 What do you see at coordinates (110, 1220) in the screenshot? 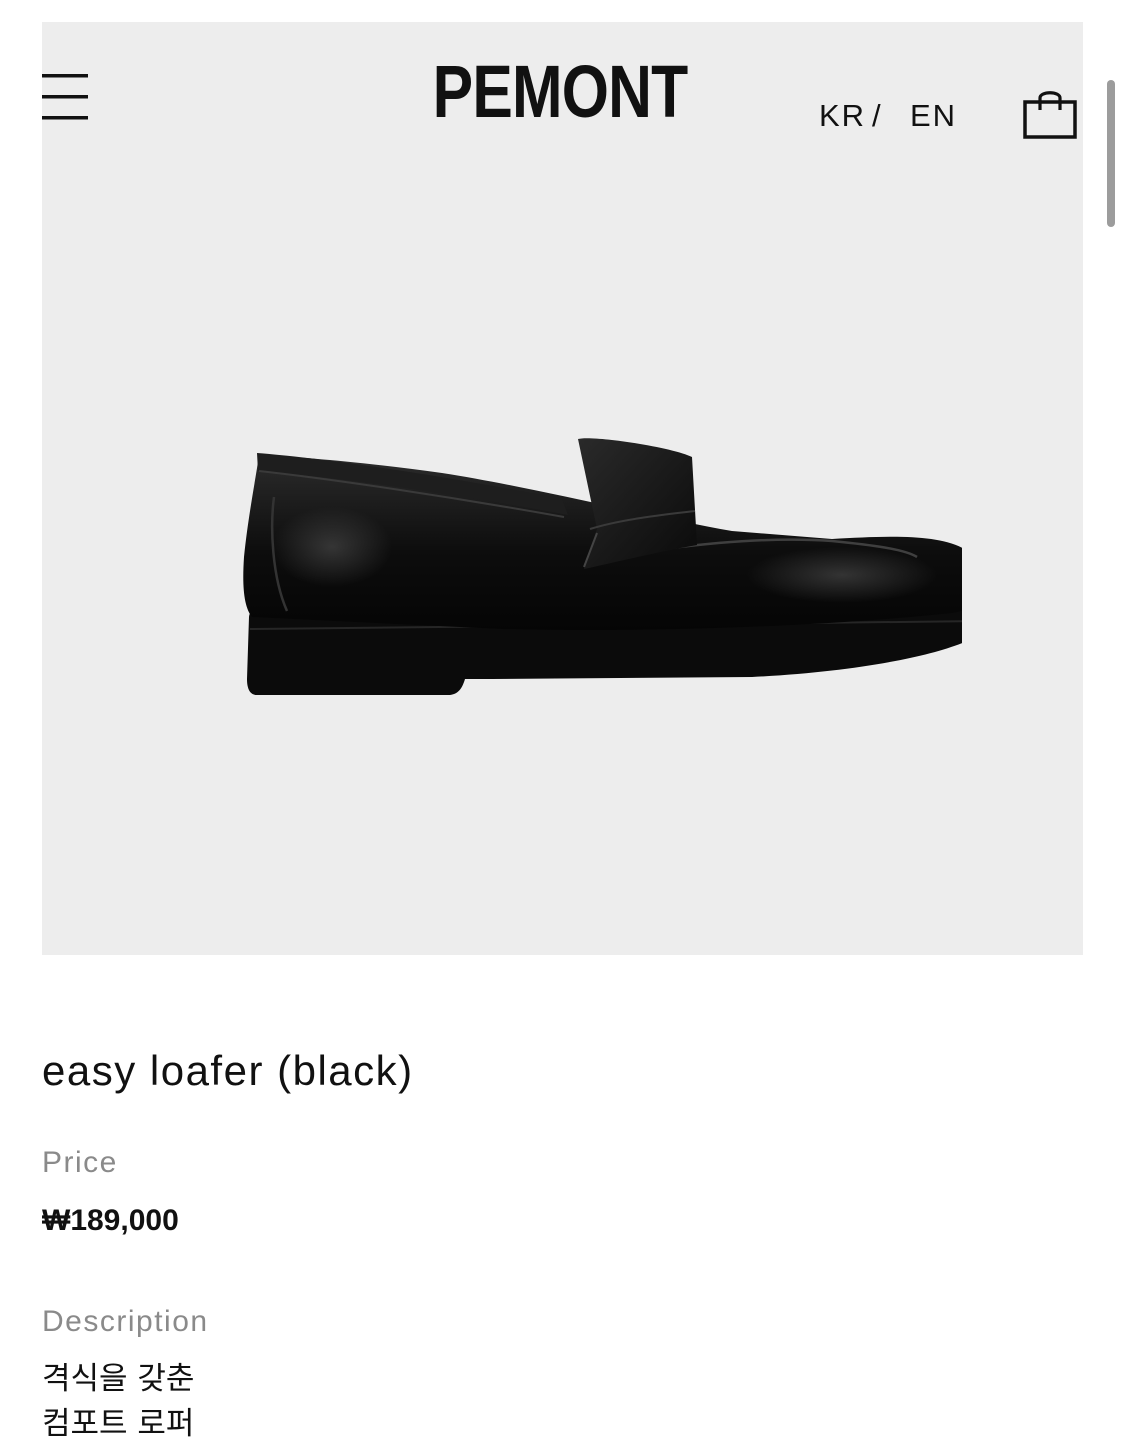
I see `price-value: ₩189,000` at bounding box center [110, 1220].